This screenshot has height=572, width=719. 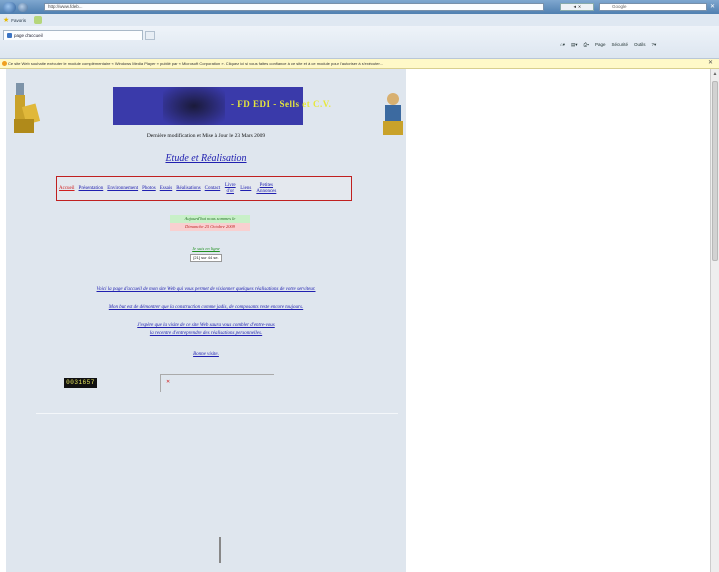 I want to click on divider, so click(x=217, y=413).